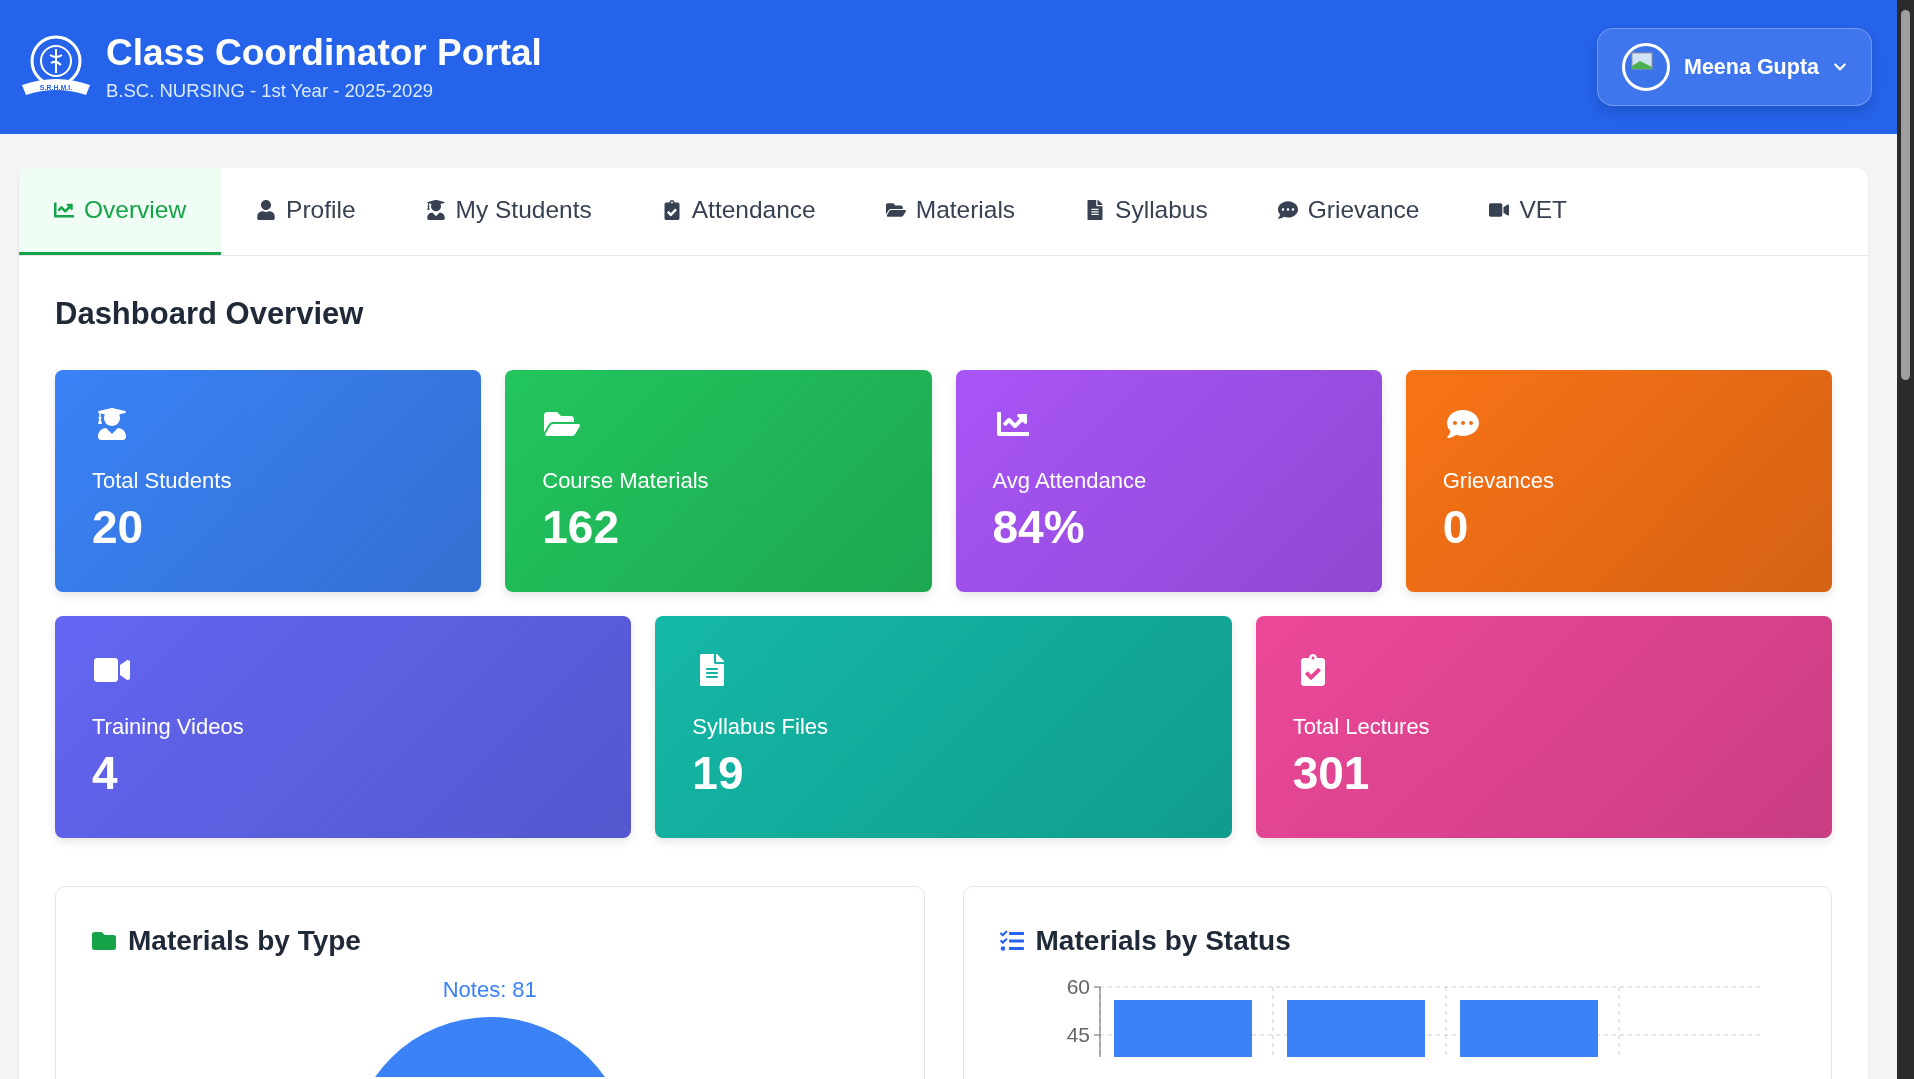  I want to click on stat-label: Avg Attendance, so click(1070, 481).